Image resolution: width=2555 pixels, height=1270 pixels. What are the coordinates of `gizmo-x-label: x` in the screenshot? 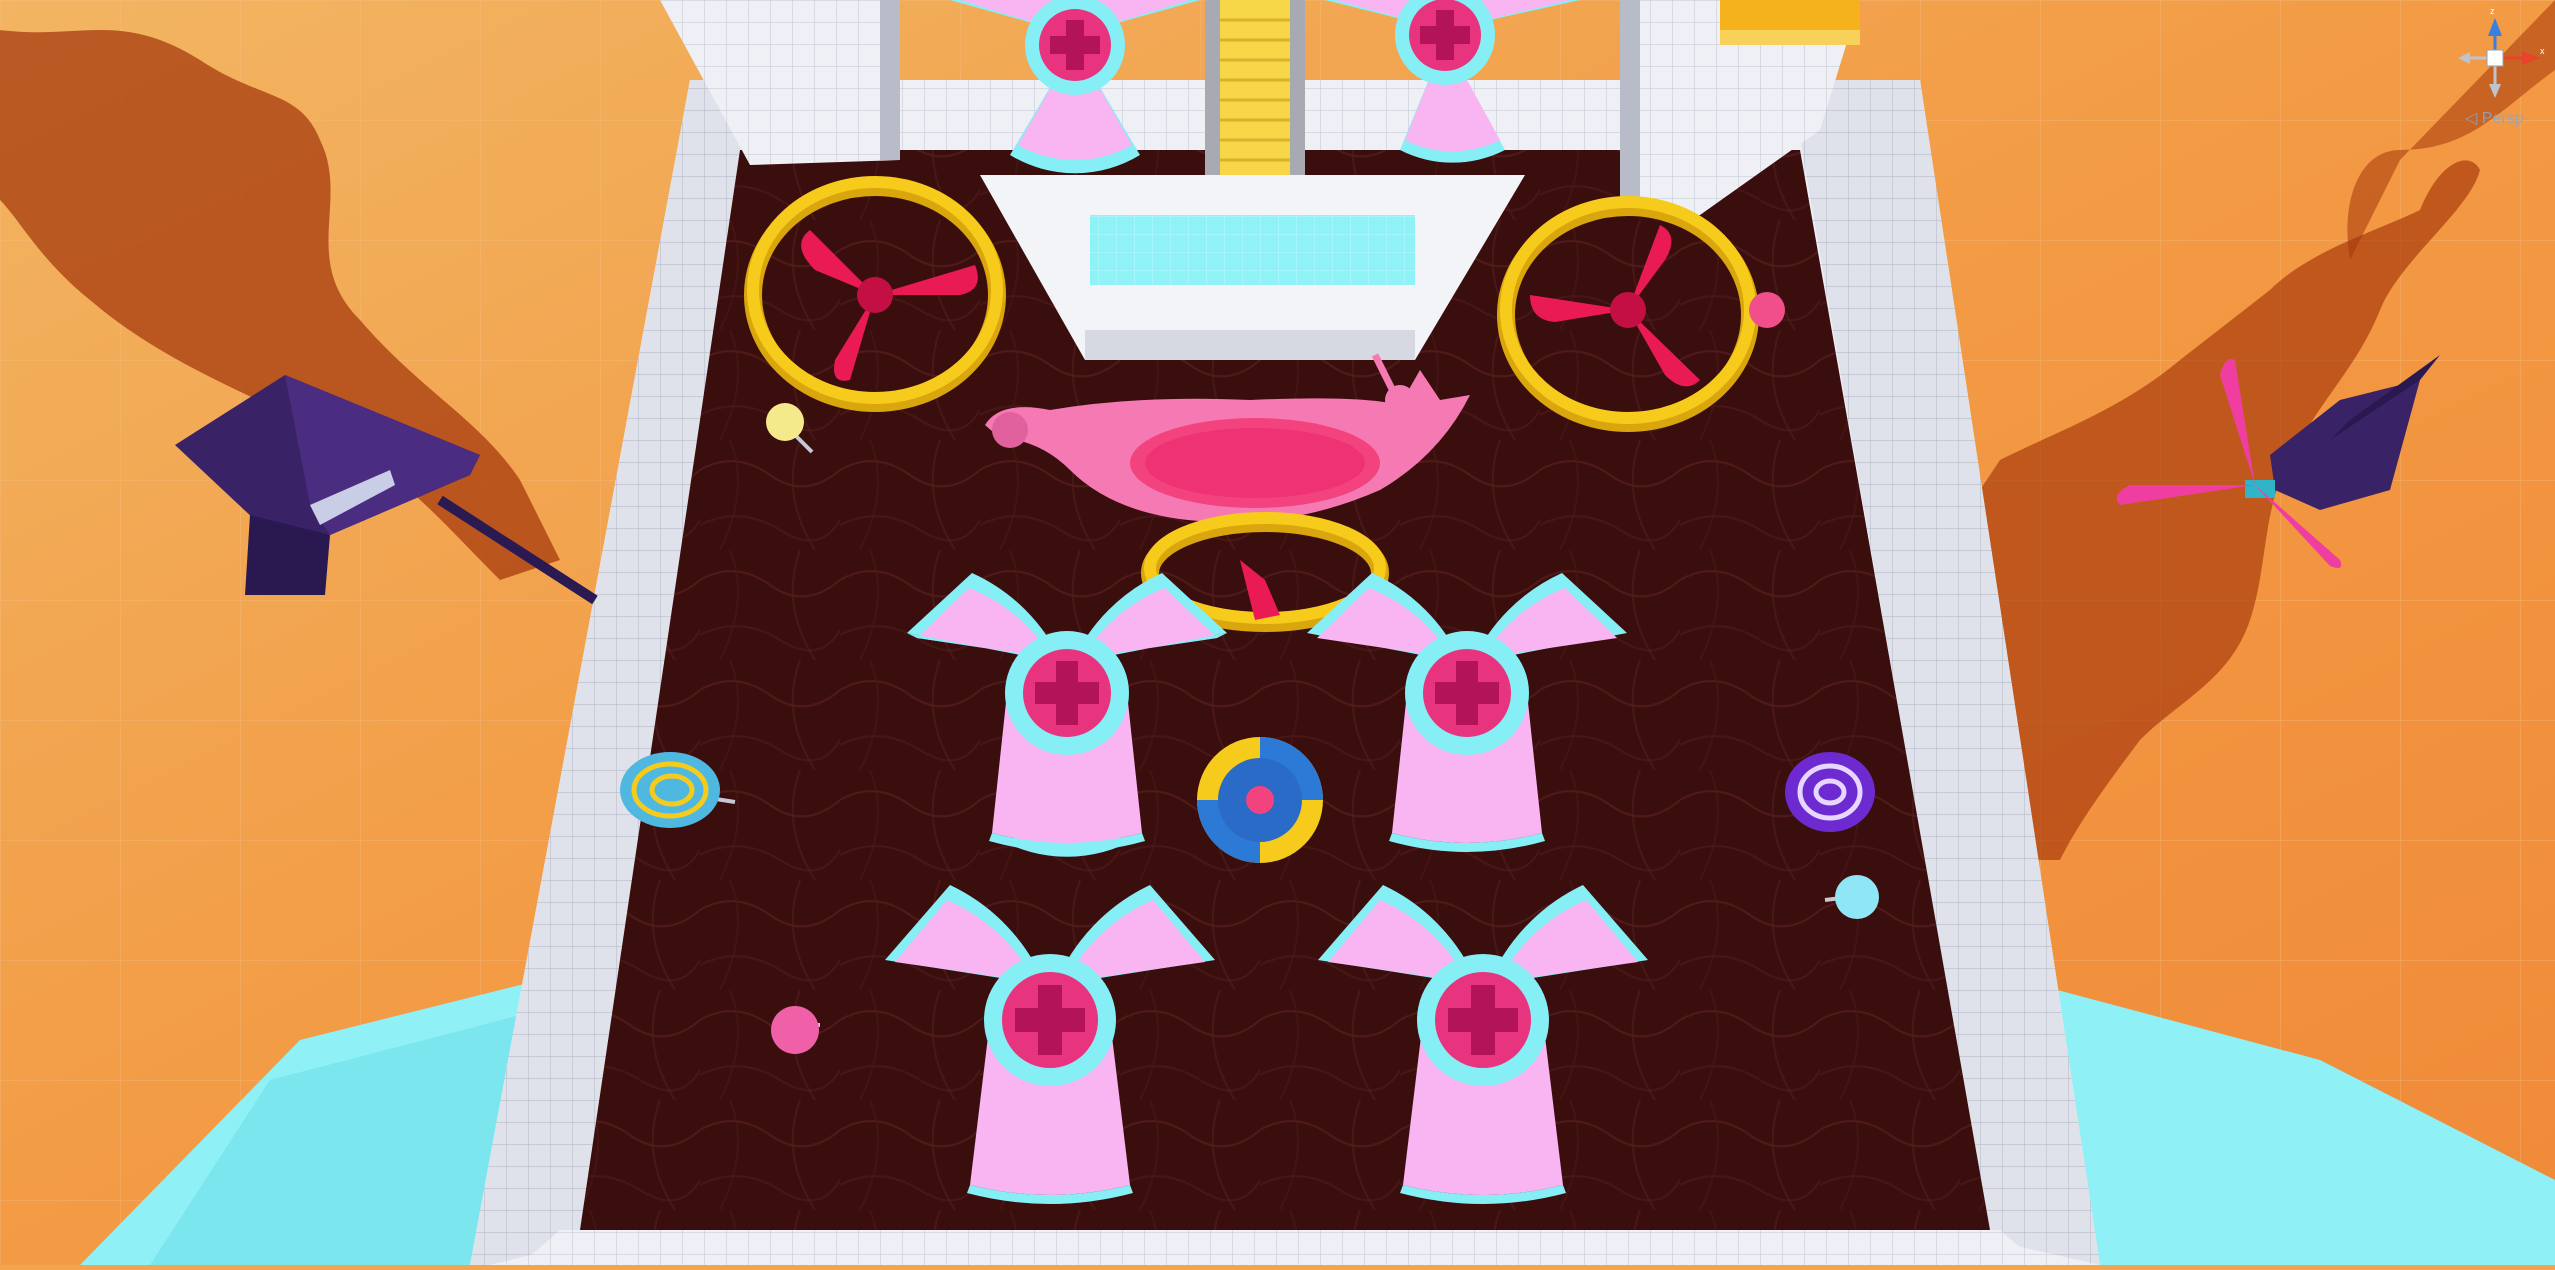 It's located at (2542, 51).